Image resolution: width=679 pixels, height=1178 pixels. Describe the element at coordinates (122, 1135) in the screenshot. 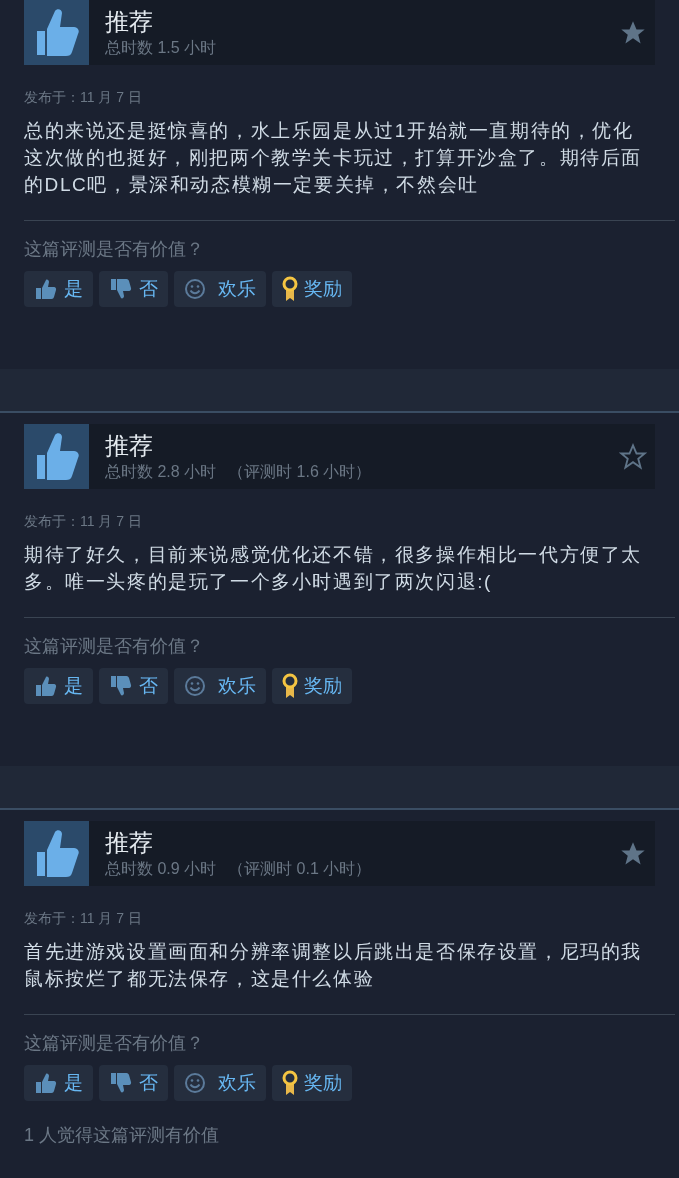

I see `helpful-count: 1 人觉得这篇评测有价值` at that location.